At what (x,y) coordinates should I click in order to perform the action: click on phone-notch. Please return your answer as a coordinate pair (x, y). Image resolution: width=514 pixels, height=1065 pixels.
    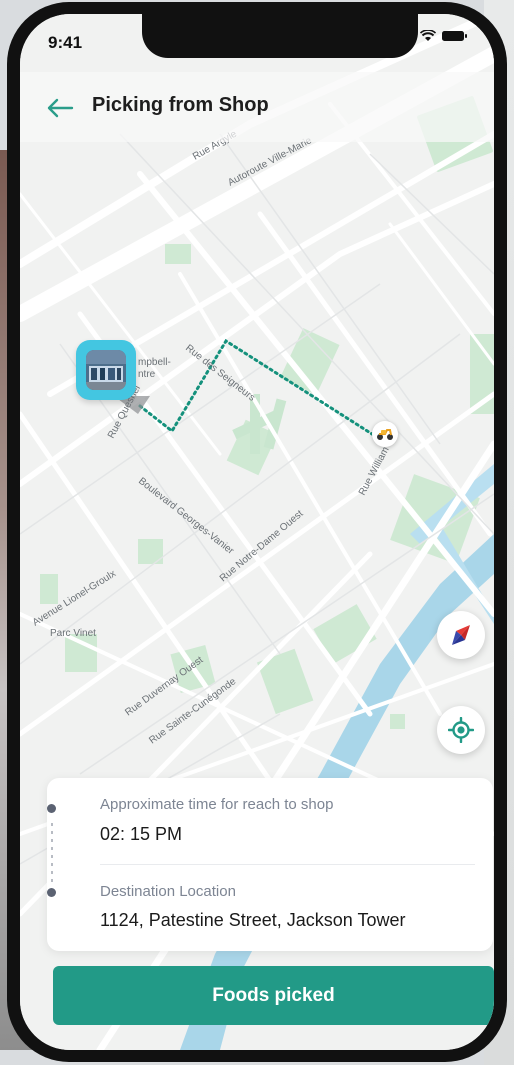
    Looking at the image, I should click on (280, 36).